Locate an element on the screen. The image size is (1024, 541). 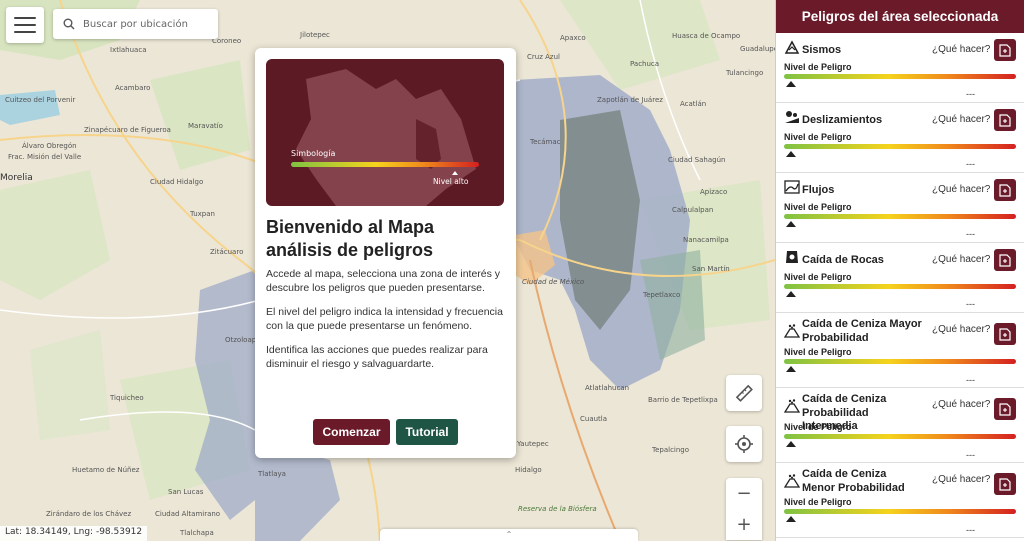
map-label: Apizaco is located at coordinates (714, 192).